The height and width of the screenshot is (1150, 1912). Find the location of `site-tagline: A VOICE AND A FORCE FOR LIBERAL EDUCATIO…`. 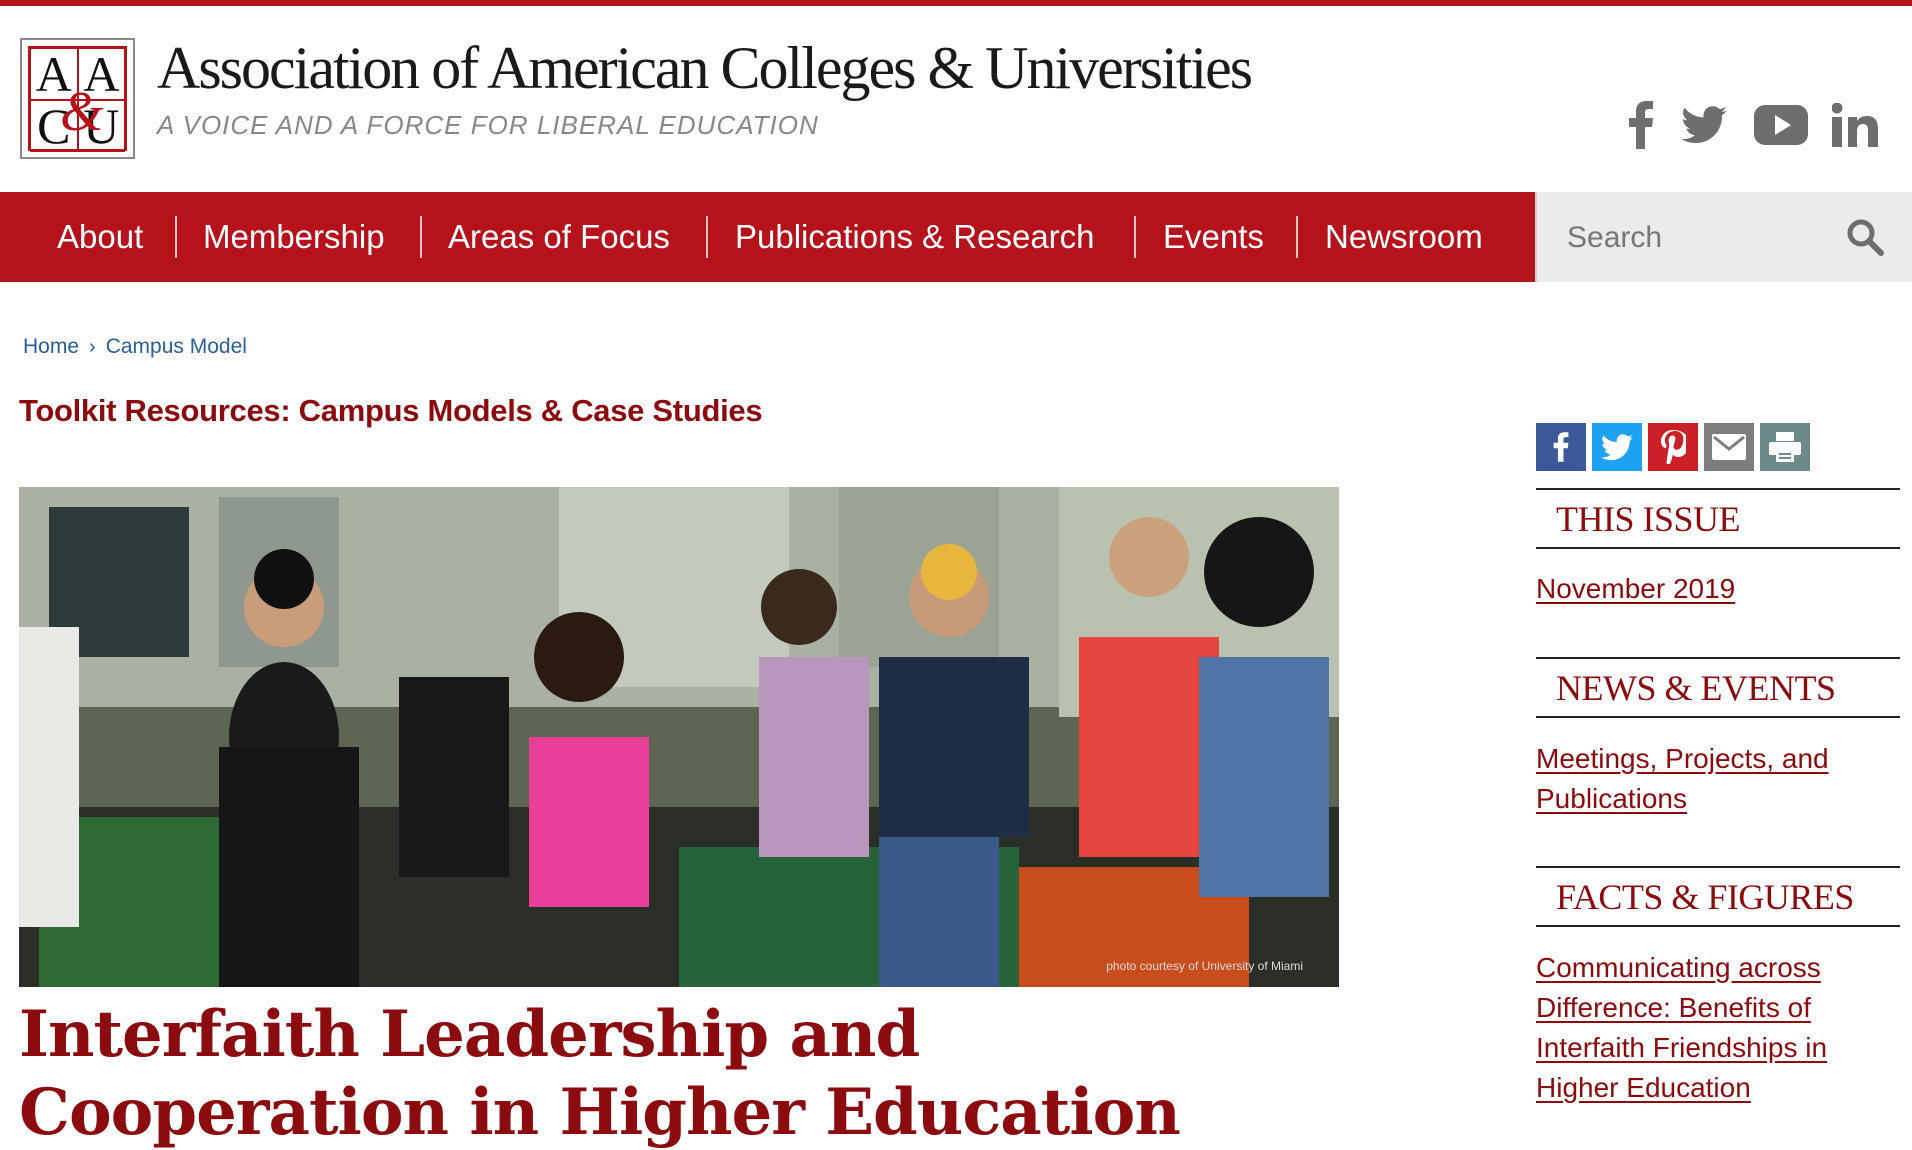

site-tagline: A VOICE AND A FORCE FOR LIBERAL EDUCATIO… is located at coordinates (488, 125).